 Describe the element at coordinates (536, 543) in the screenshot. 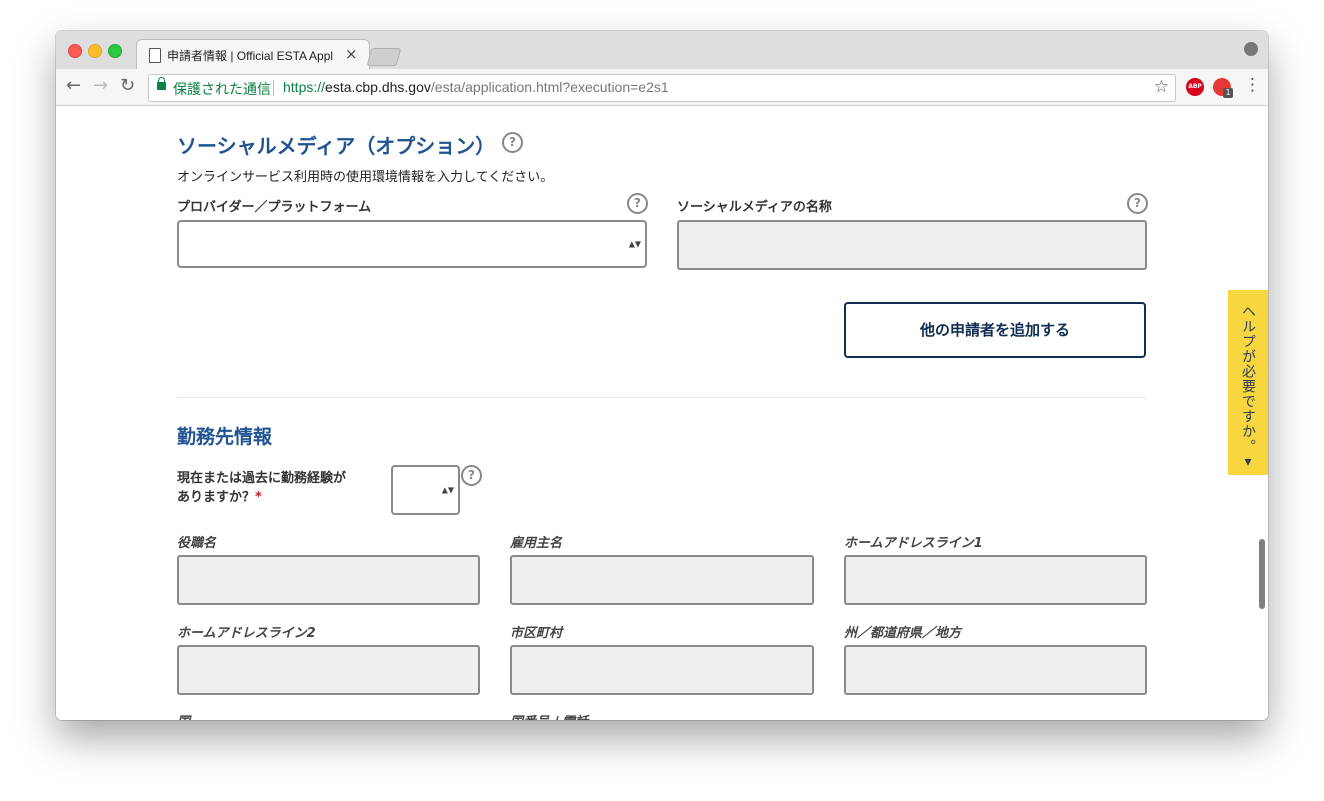

I see `employer-label: 雇用主名` at that location.